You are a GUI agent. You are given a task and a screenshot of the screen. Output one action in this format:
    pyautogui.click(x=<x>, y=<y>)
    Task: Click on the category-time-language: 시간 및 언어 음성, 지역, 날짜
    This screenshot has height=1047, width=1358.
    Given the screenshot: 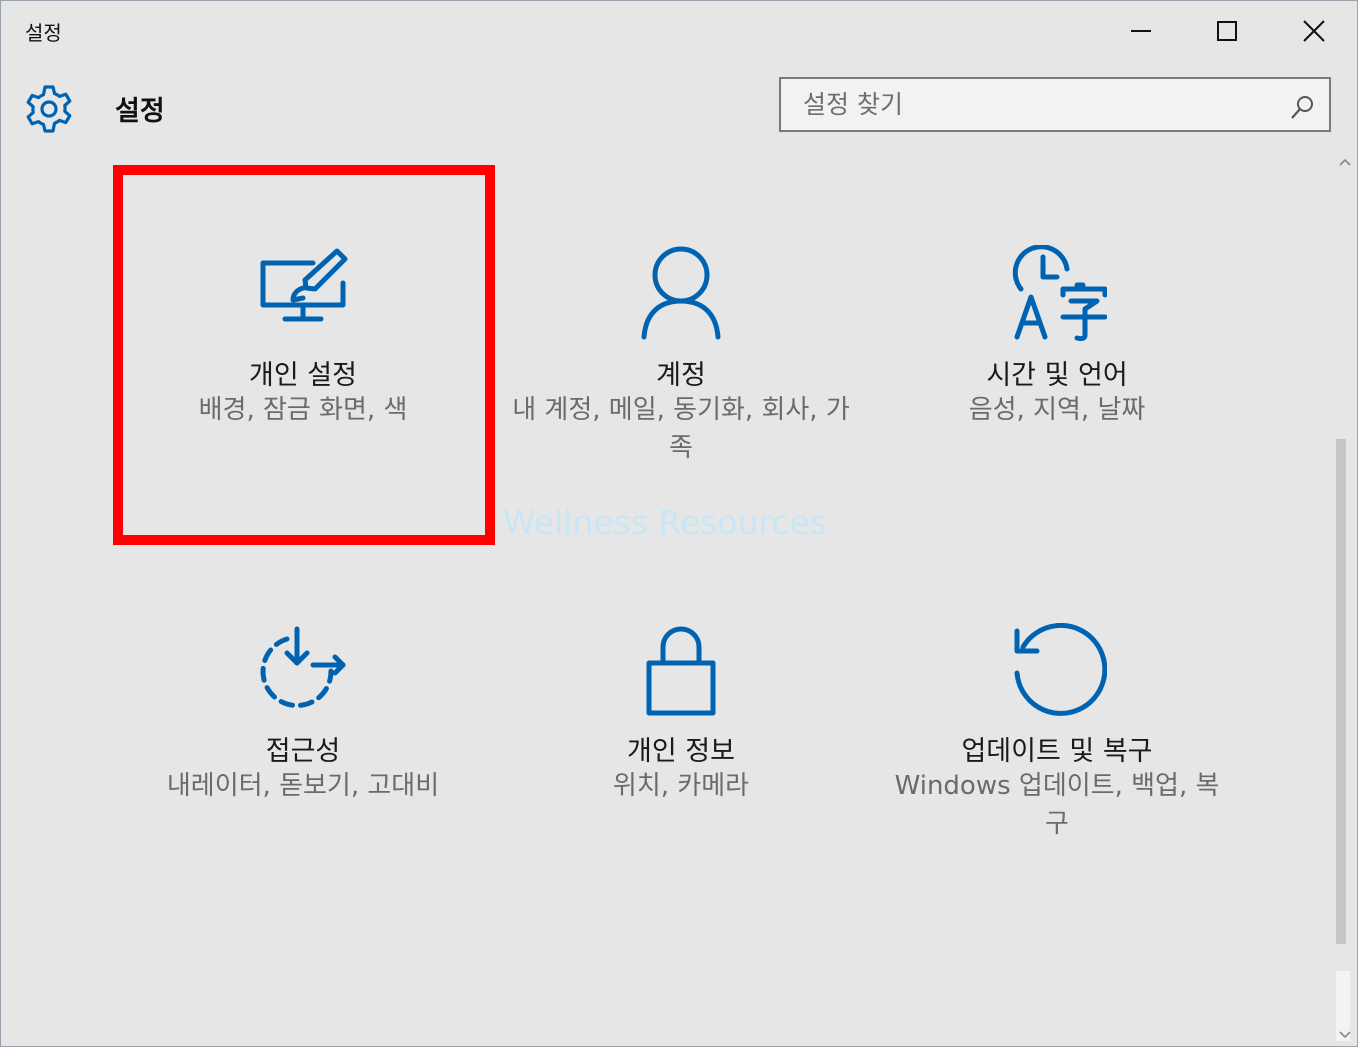 What is the action you would take?
    pyautogui.click(x=1057, y=355)
    